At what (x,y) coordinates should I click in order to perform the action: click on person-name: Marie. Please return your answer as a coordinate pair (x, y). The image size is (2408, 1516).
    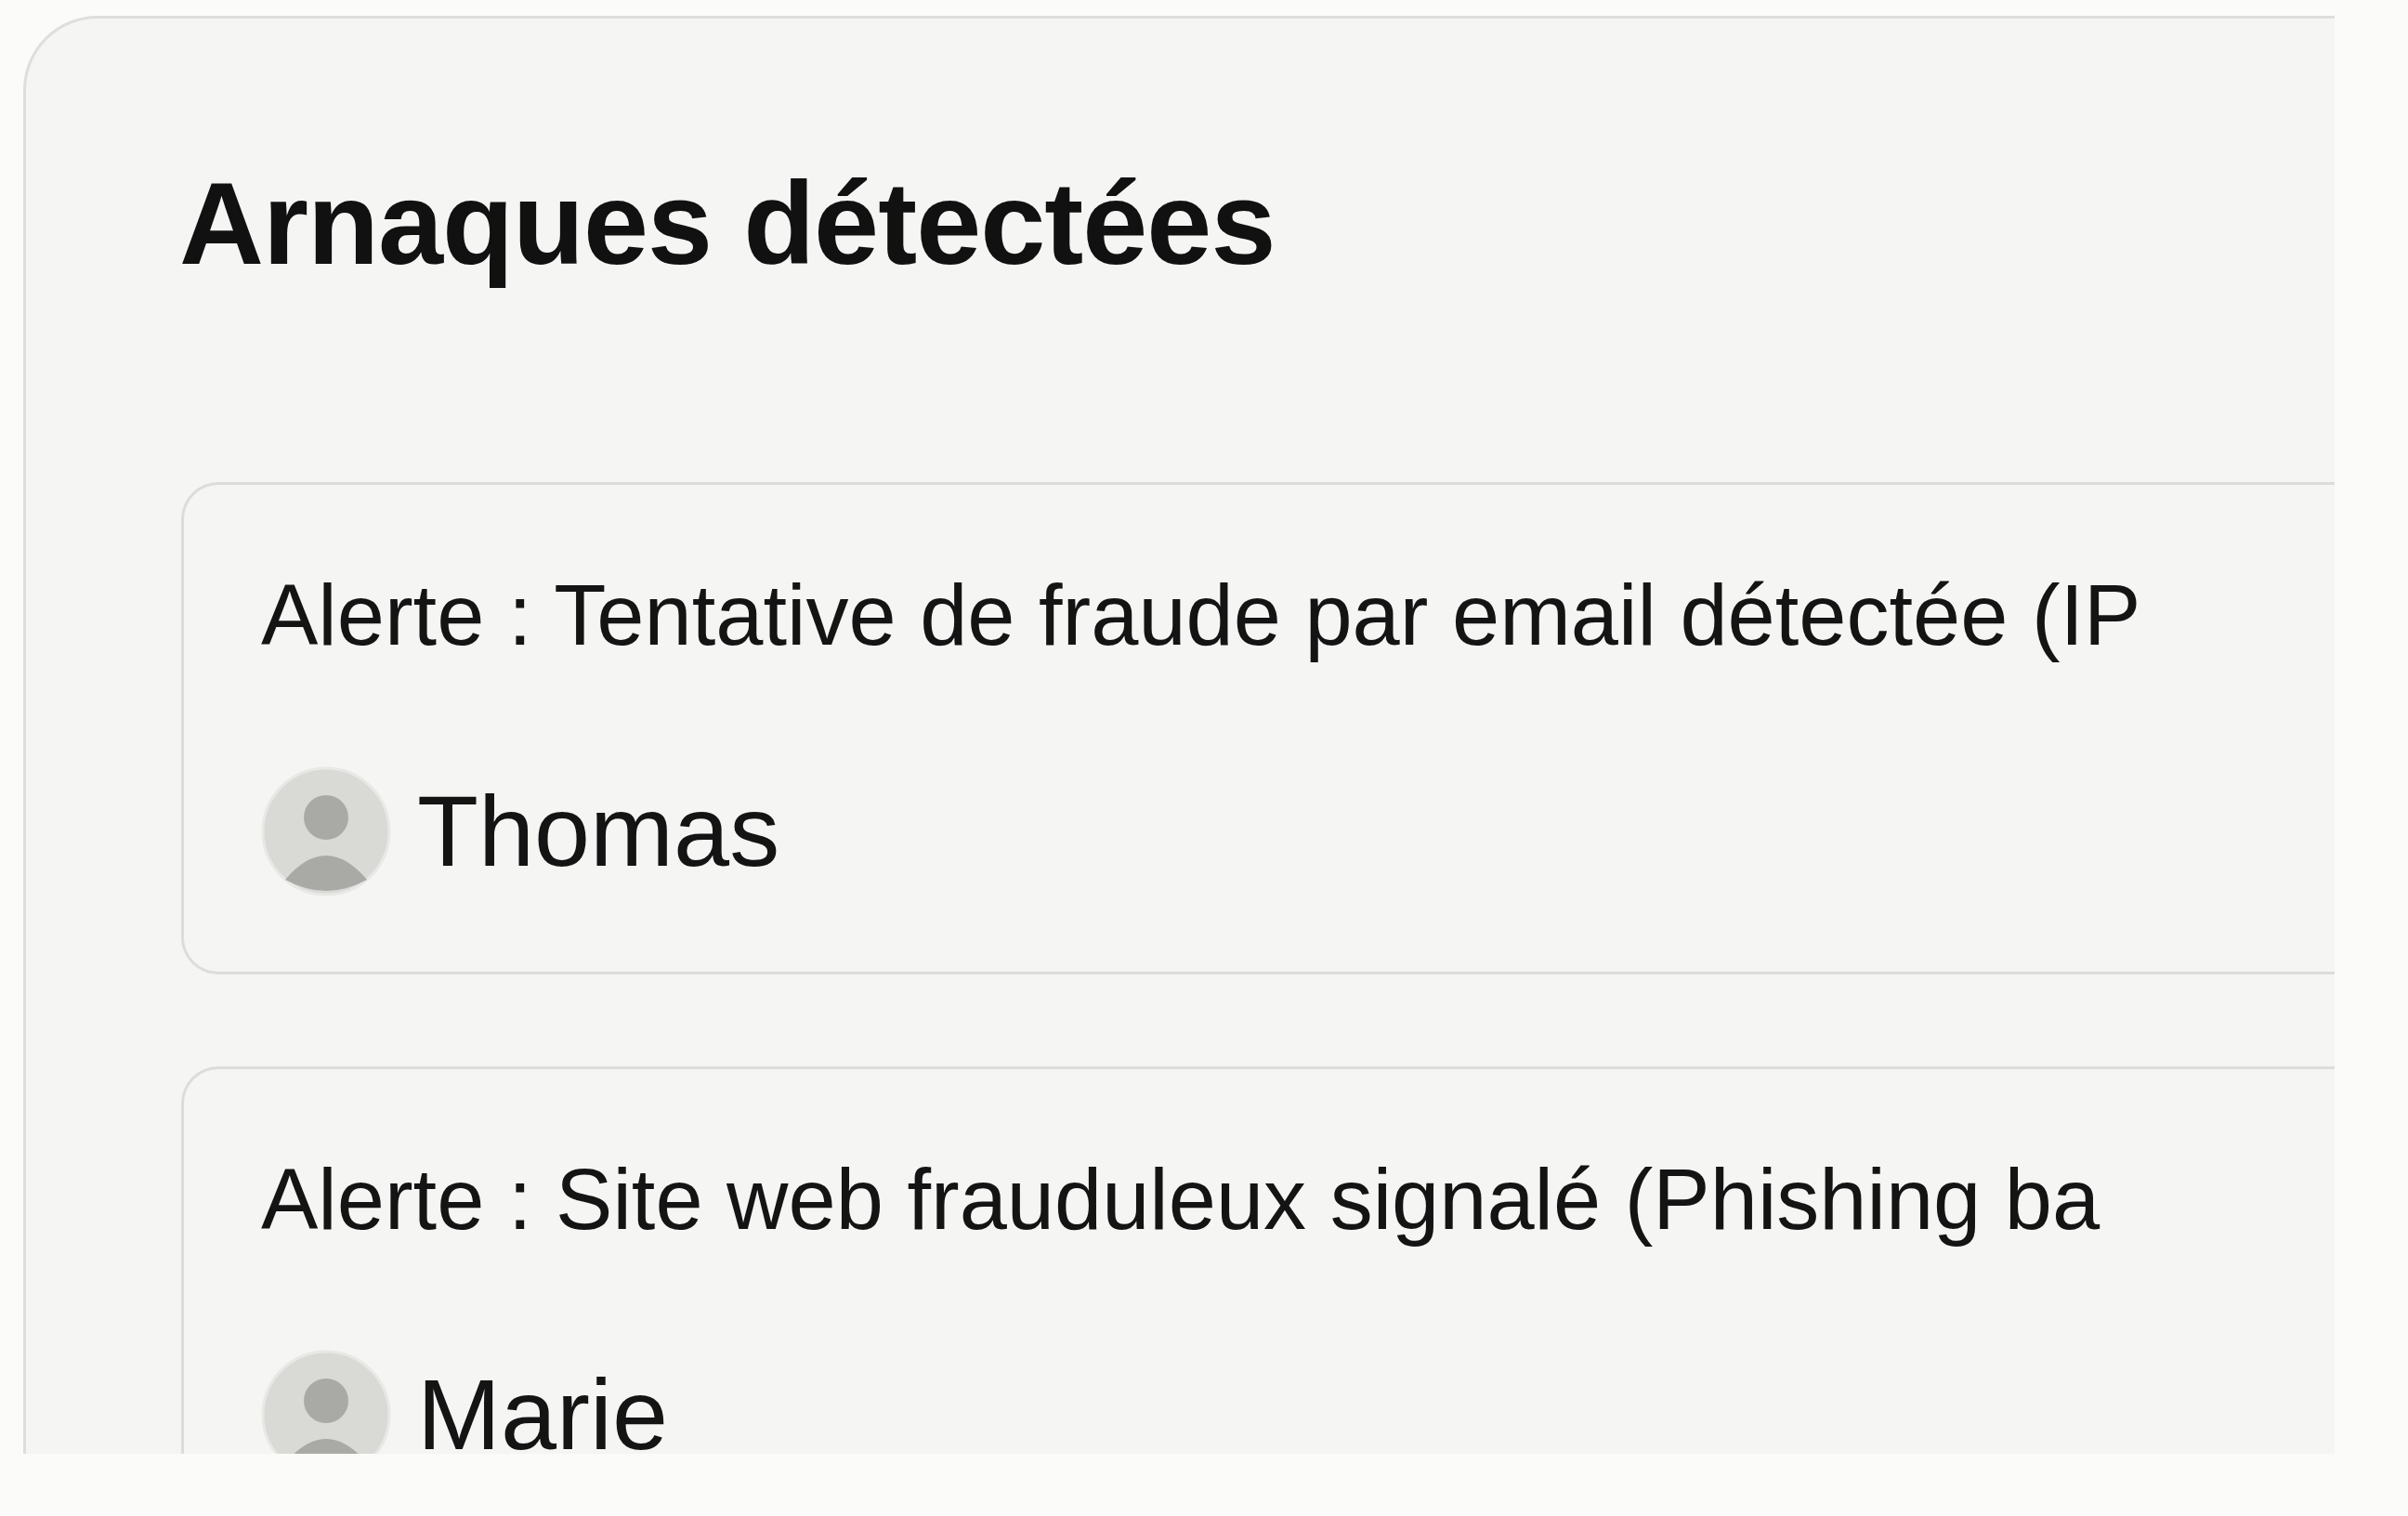
    Looking at the image, I should click on (543, 1406).